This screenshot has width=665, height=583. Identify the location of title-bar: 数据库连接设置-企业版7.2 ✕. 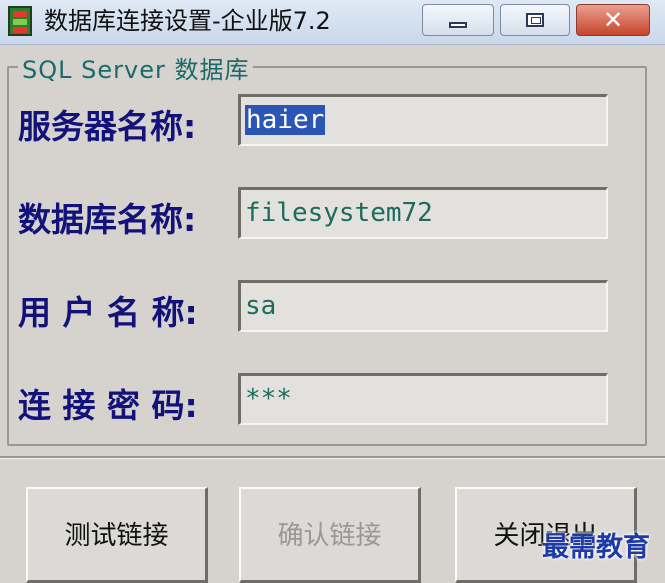
(332, 22).